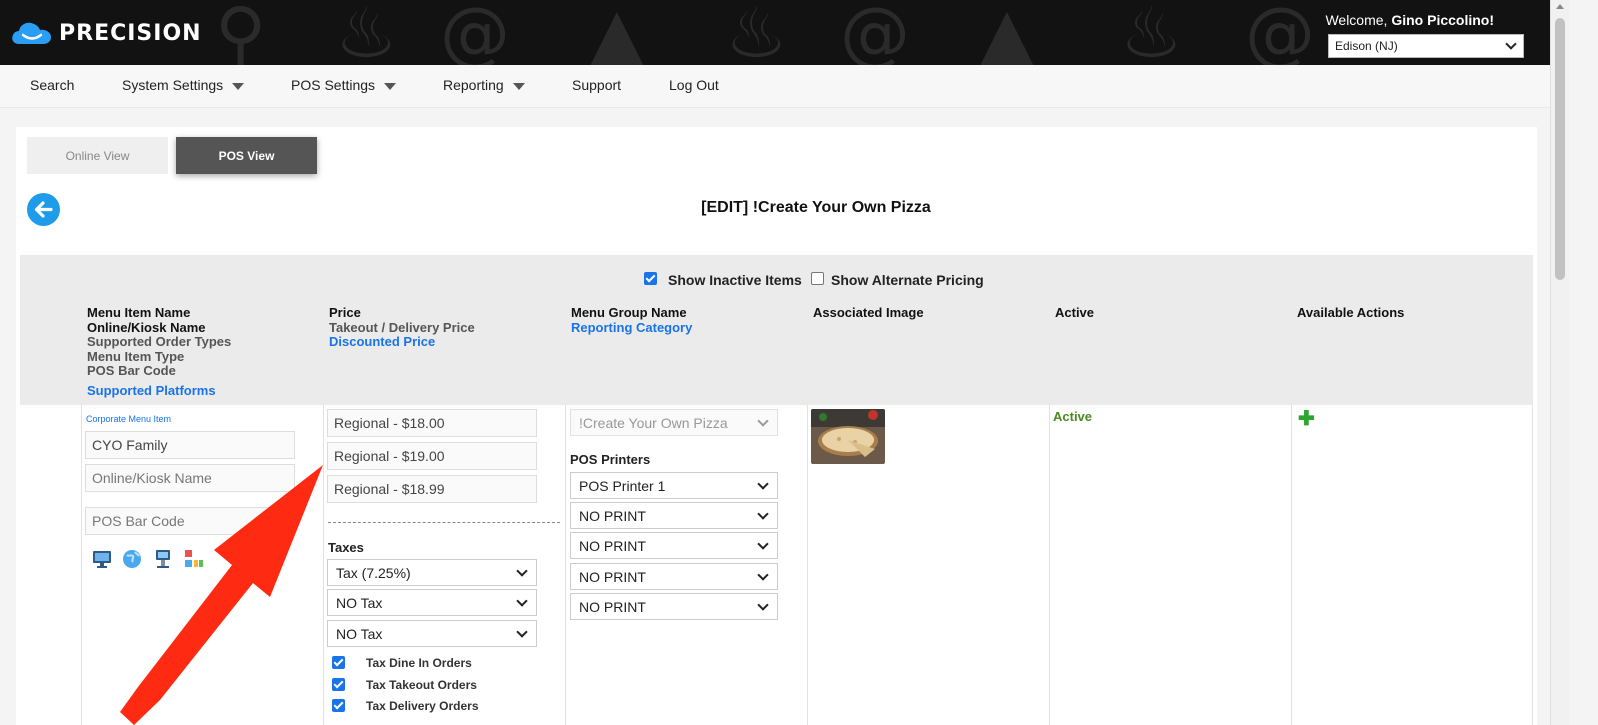  I want to click on pos-bar-code-input: POS Bar Code, so click(190, 521).